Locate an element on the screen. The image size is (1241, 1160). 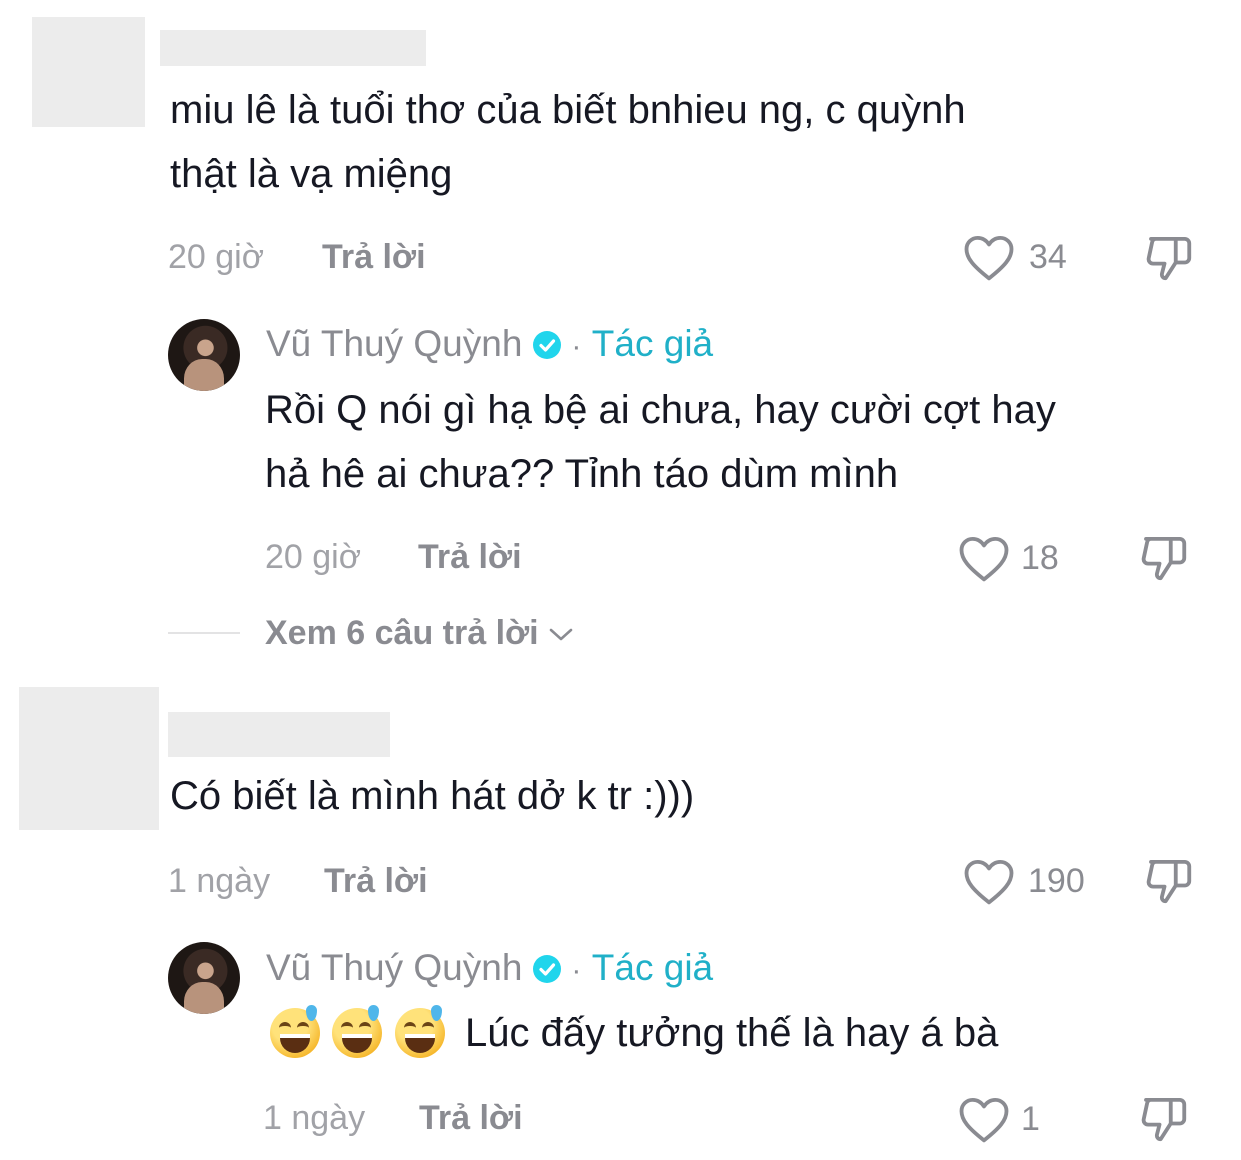
reply-2-avatar is located at coordinates (204, 978).